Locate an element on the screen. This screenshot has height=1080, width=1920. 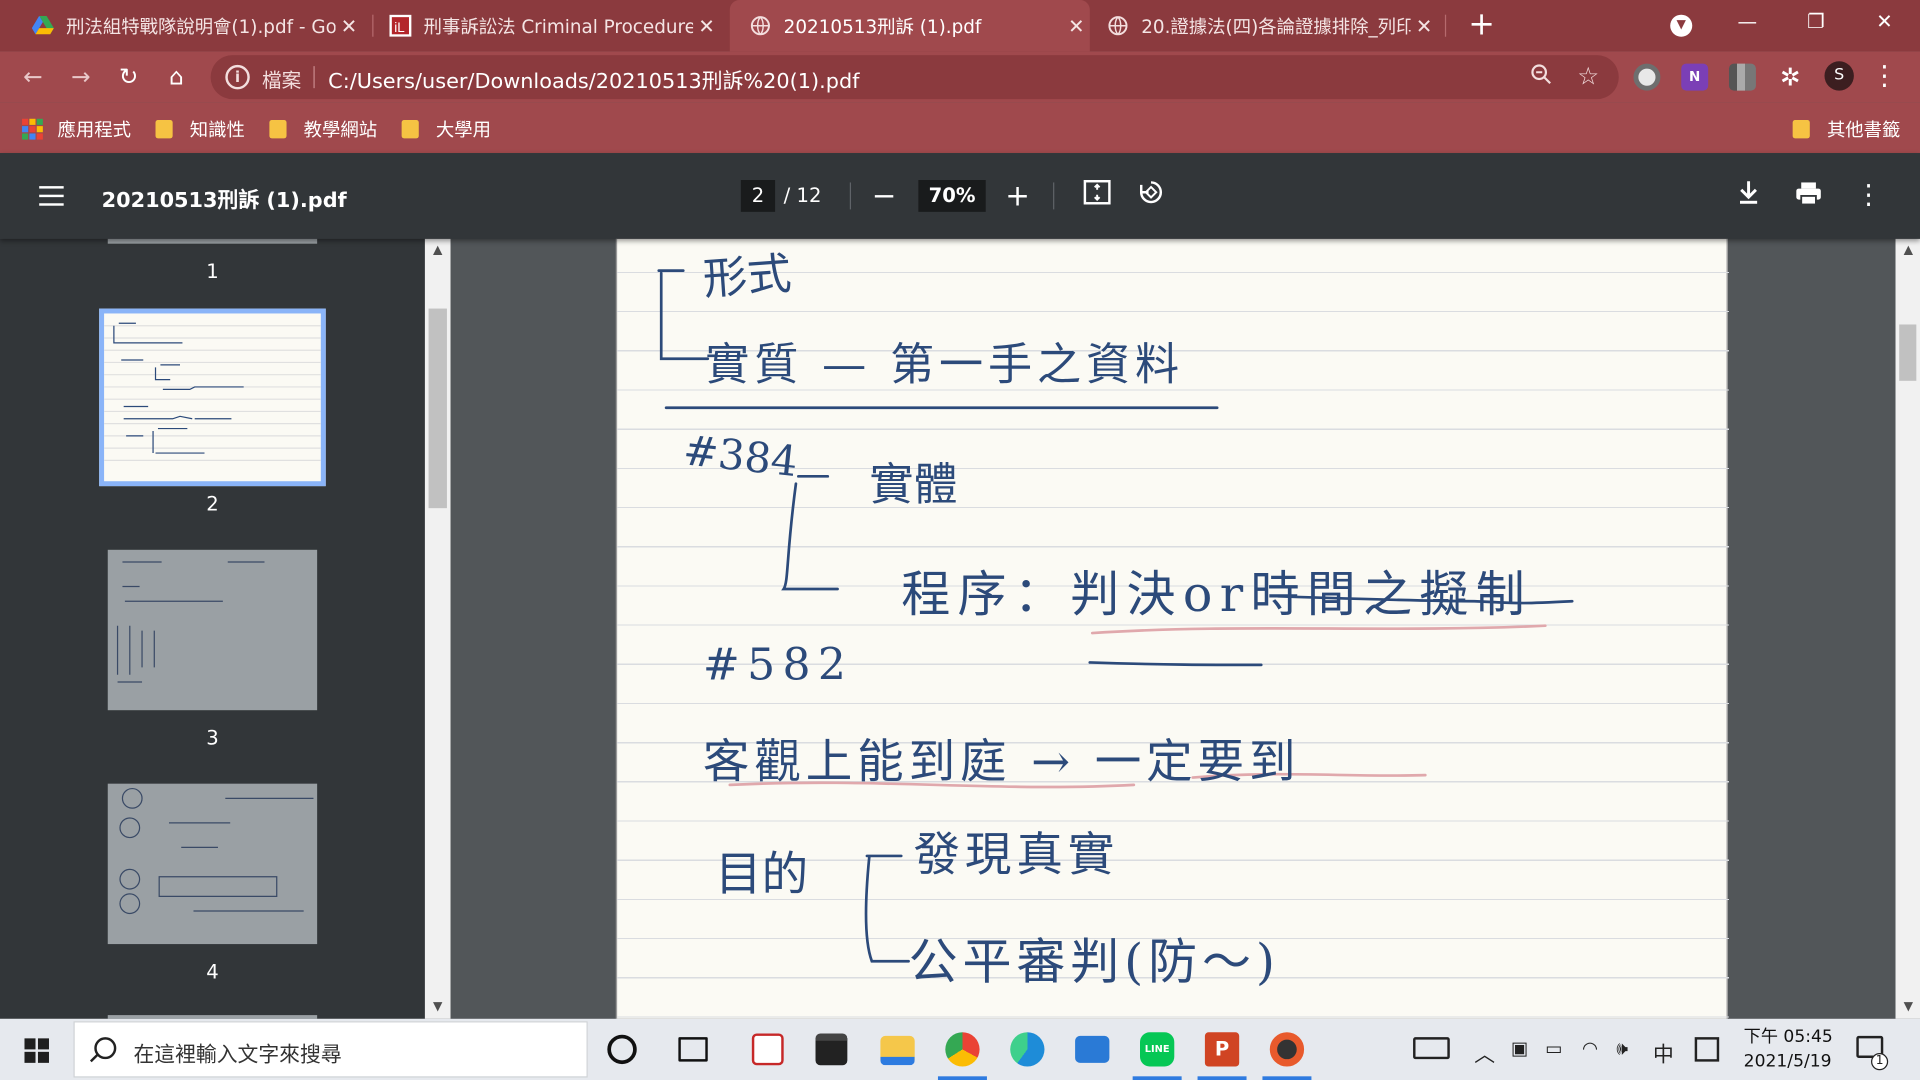
bookmark-label: 教學網站 is located at coordinates (340, 129).